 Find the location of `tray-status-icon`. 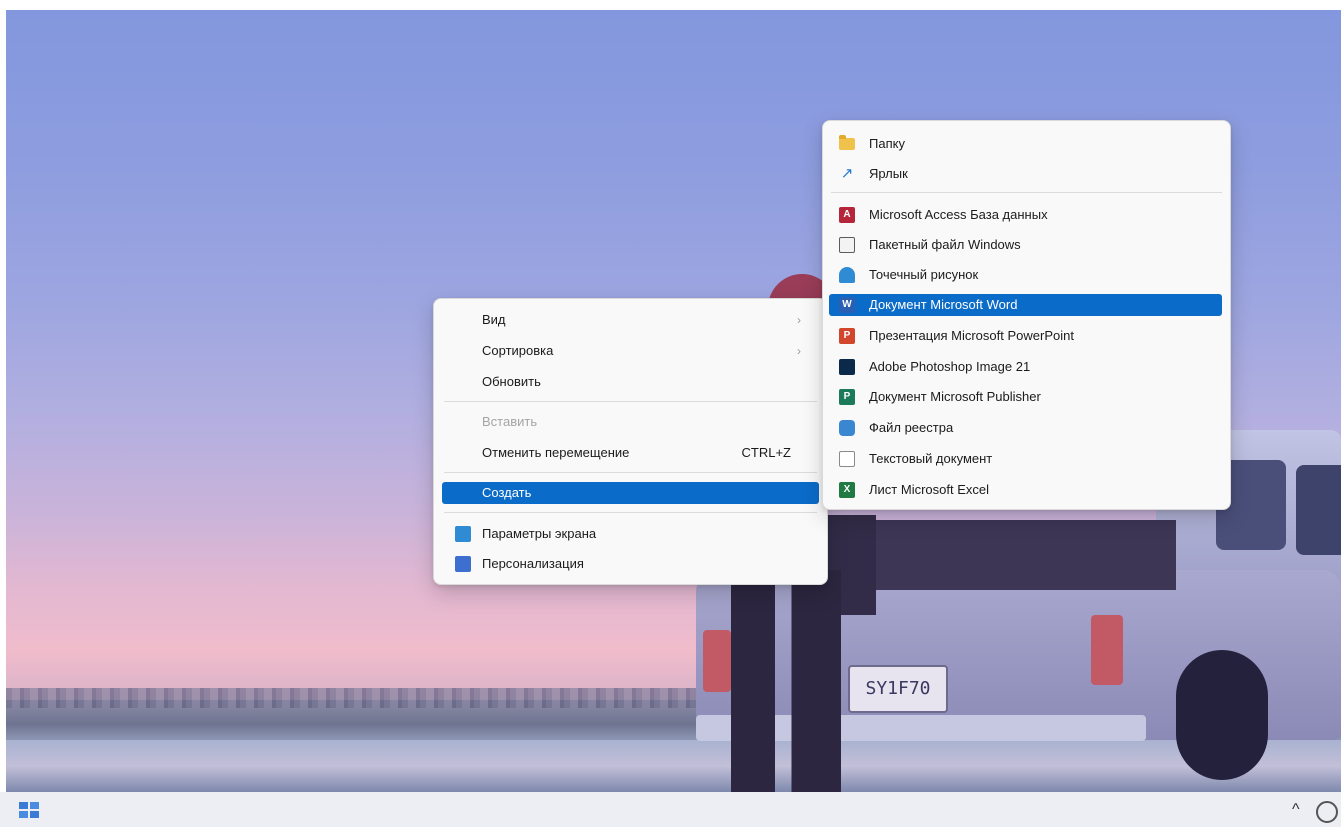

tray-status-icon is located at coordinates (1327, 812).